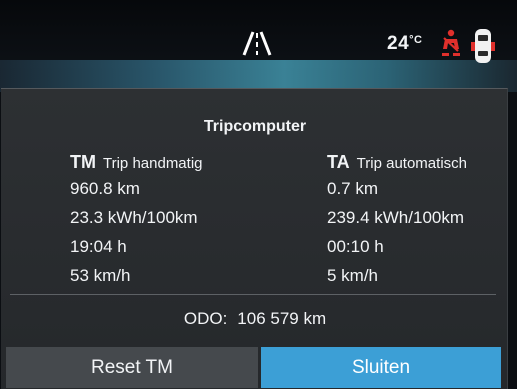  I want to click on trip-auto-time: 00:10 h, so click(355, 246).